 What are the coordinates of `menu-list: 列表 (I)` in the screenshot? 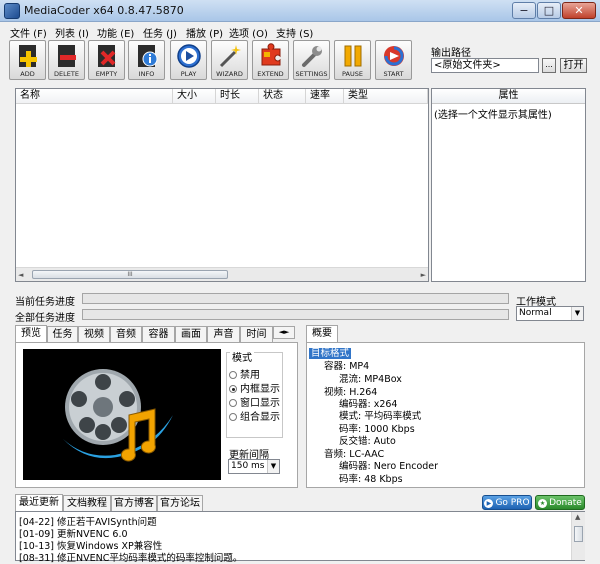 It's located at (72, 32).